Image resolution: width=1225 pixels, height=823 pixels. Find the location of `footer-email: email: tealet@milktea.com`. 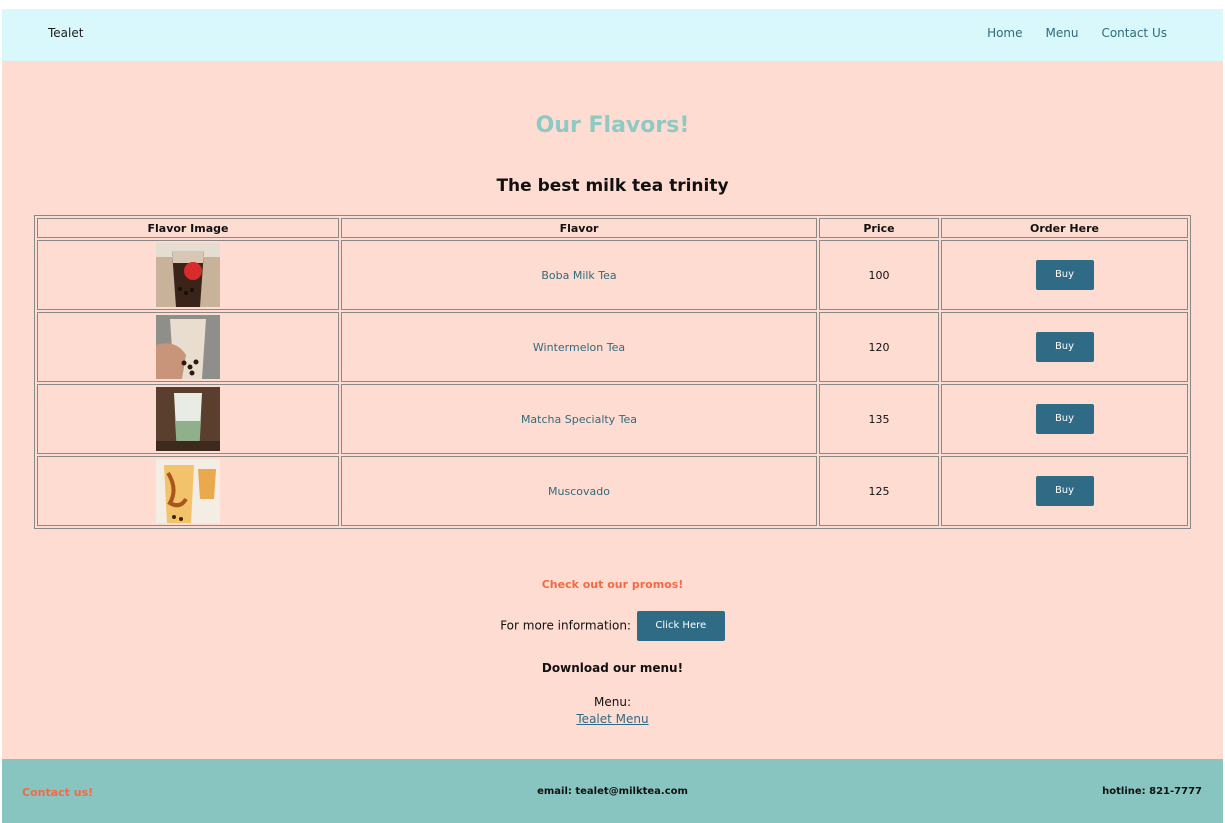

footer-email: email: tealet@milktea.com is located at coordinates (612, 791).